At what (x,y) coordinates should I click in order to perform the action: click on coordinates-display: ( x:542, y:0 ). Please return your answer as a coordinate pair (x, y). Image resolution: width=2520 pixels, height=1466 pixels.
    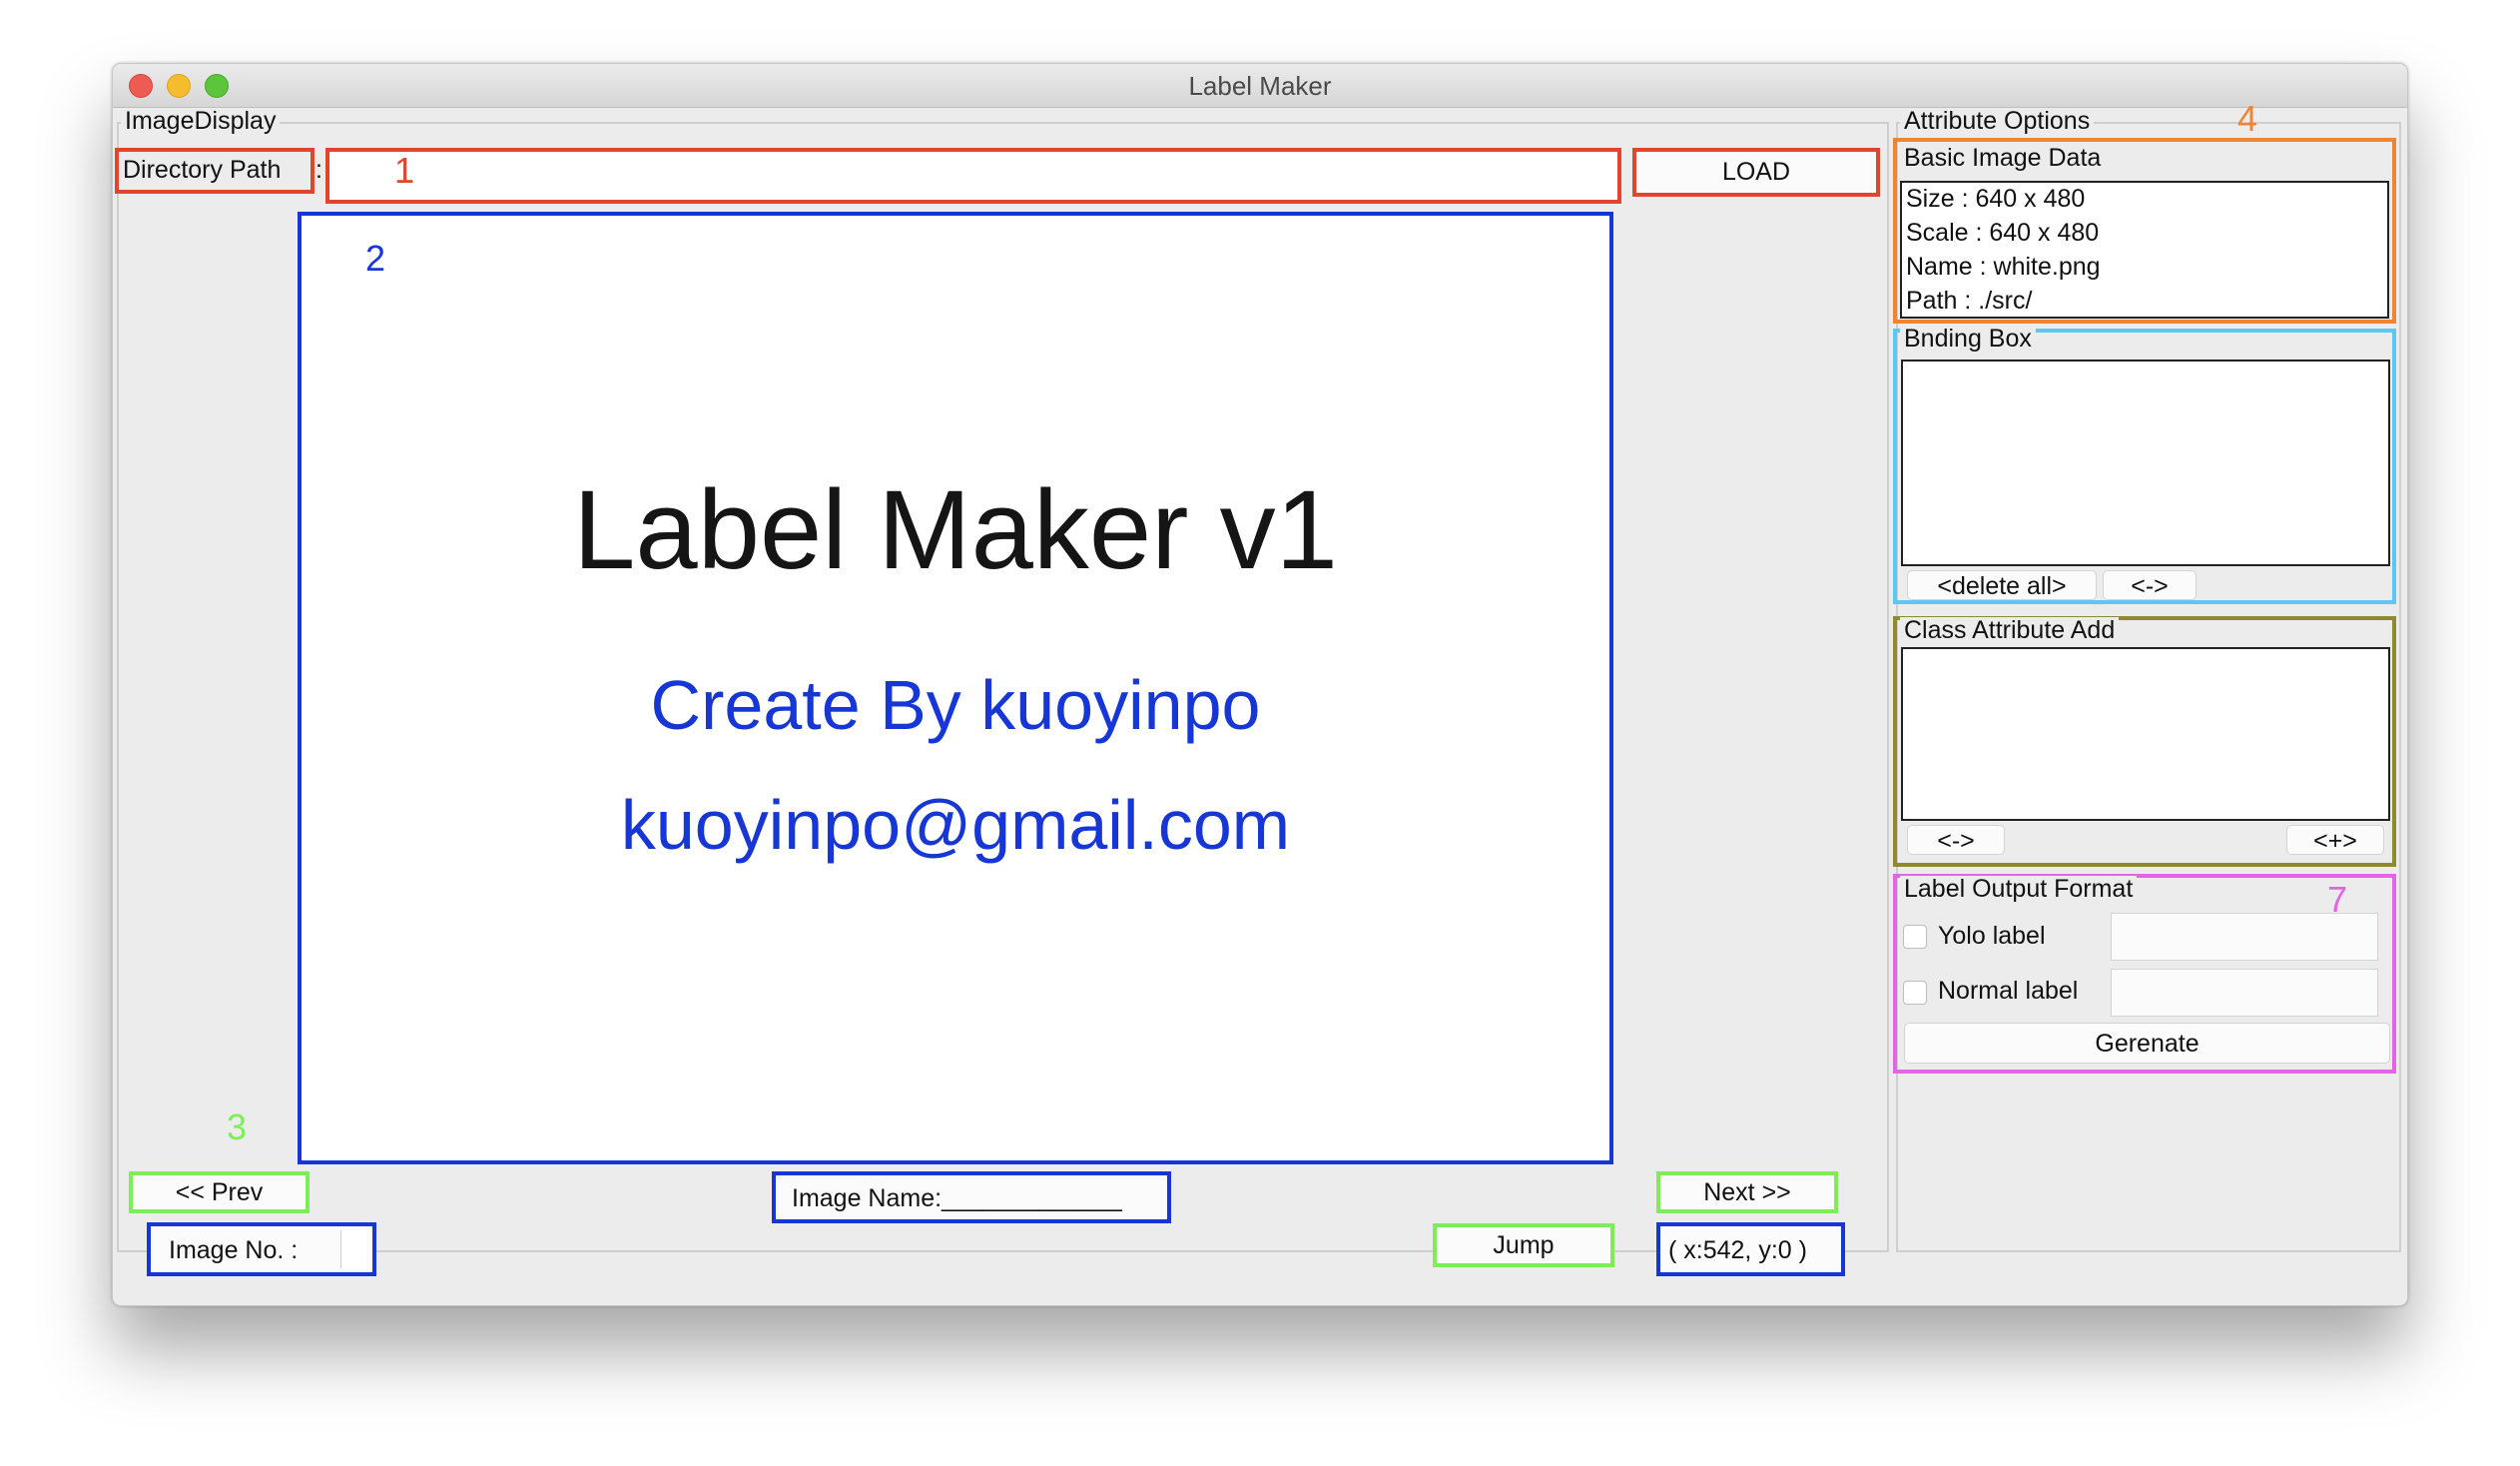
    Looking at the image, I should click on (1751, 1249).